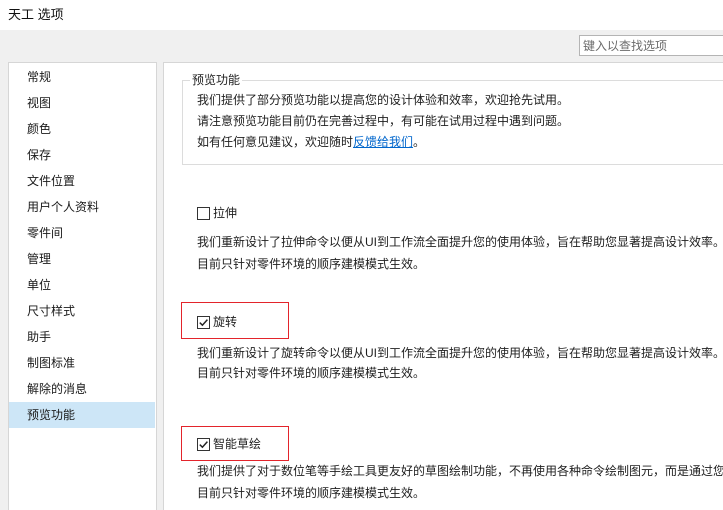 Image resolution: width=723 pixels, height=510 pixels. Describe the element at coordinates (82, 363) in the screenshot. I see `sidebar-item-drawing-standards: 制图标准` at that location.